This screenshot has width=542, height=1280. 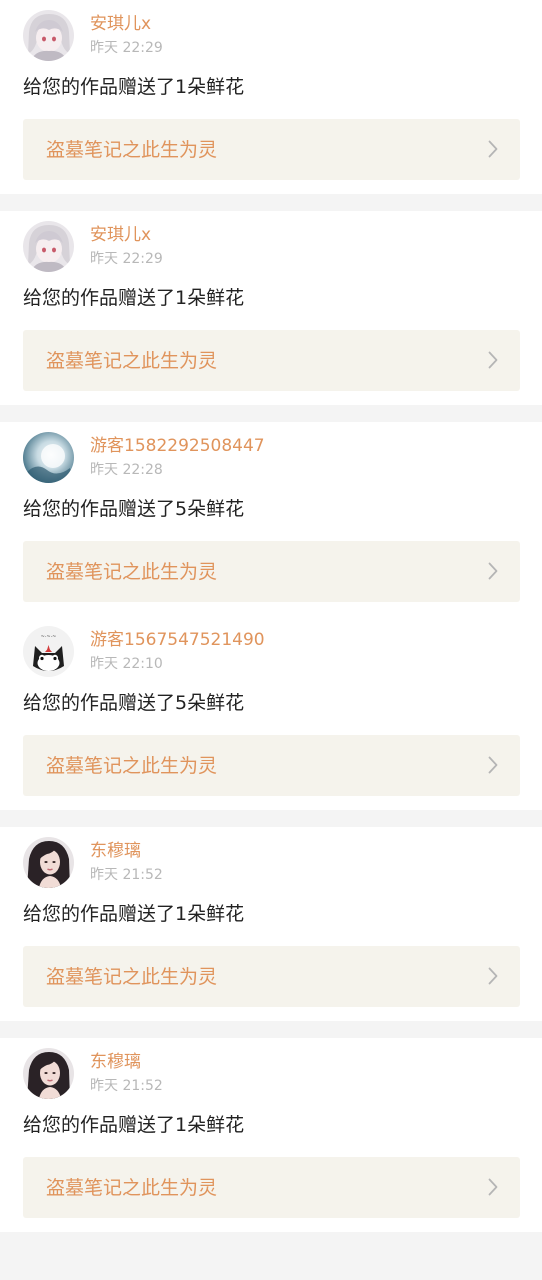 I want to click on avatar: ~·~·~, so click(x=48, y=651).